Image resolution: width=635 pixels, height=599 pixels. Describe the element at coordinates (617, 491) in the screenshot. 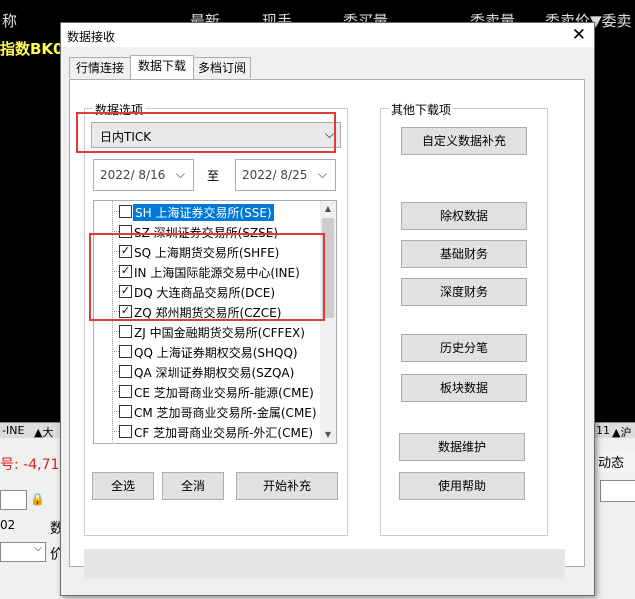

I see `bg-side-box` at that location.